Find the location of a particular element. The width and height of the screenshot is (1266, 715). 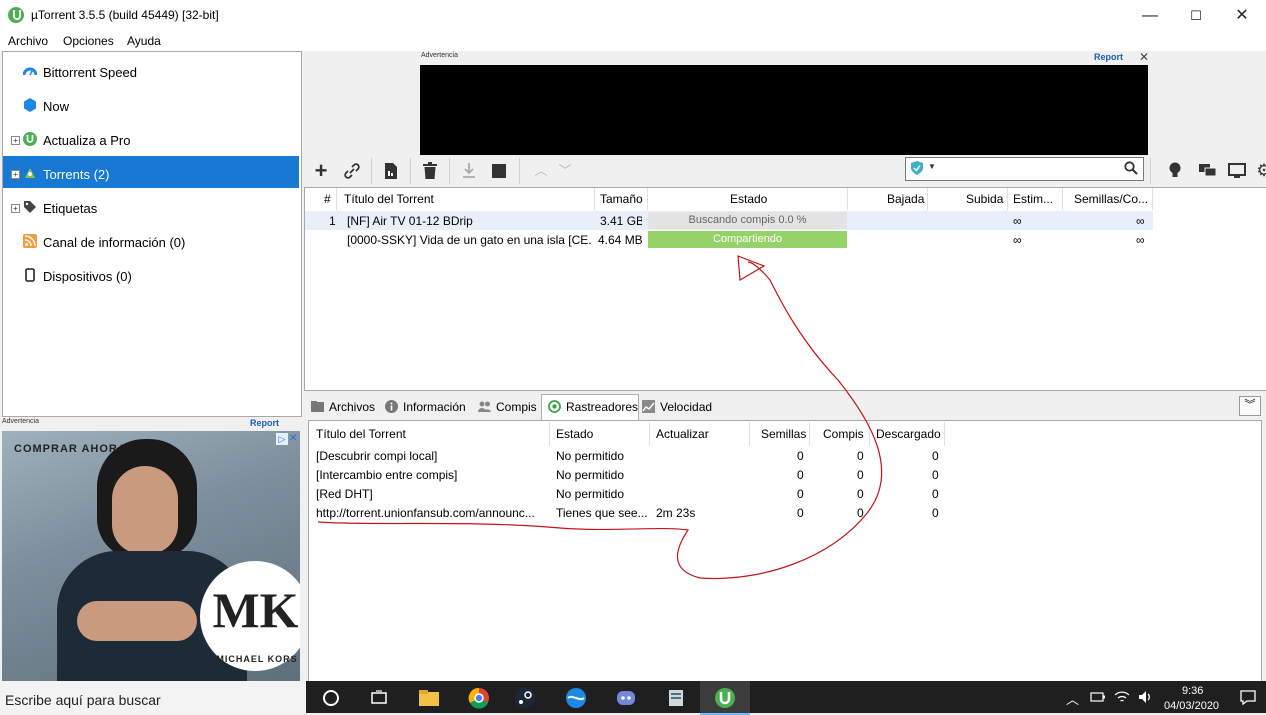

delete-icon is located at coordinates (430, 171).